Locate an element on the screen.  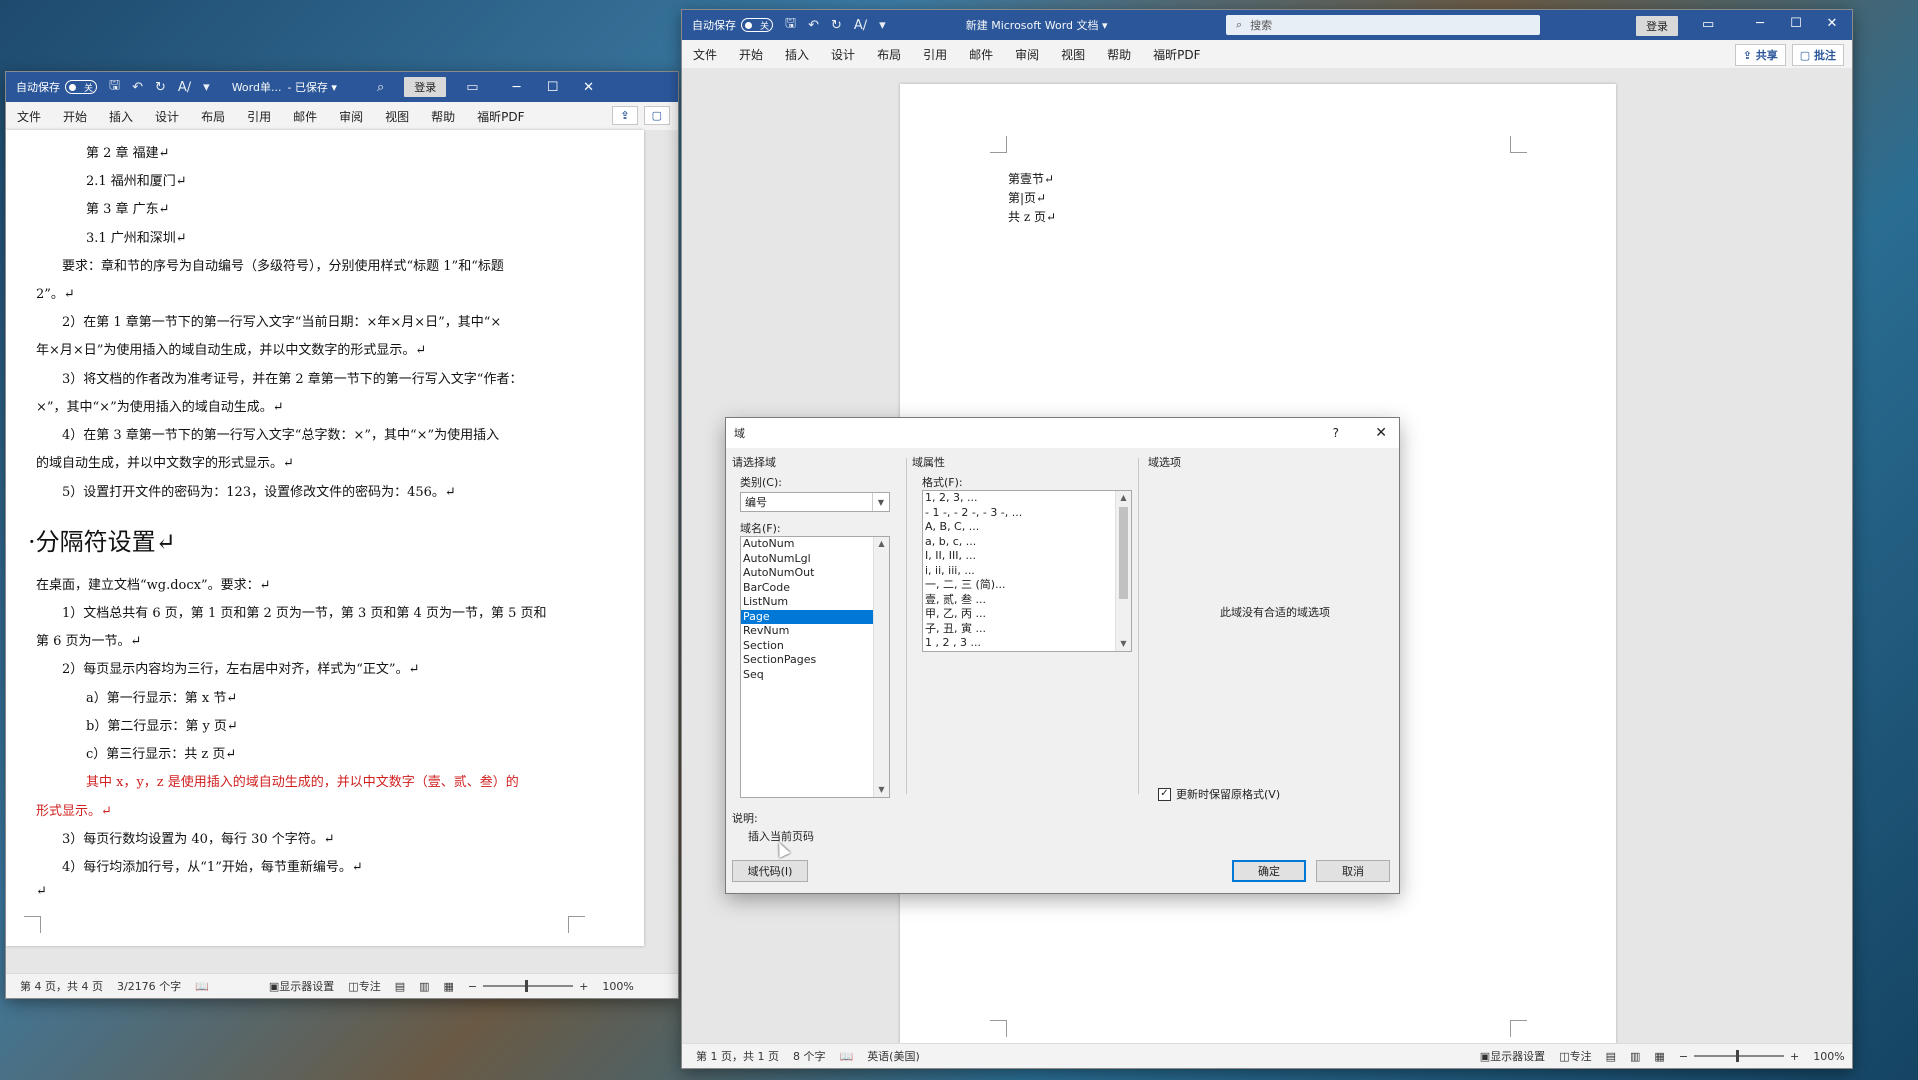
autosave-toggle: 关 is located at coordinates (757, 25).